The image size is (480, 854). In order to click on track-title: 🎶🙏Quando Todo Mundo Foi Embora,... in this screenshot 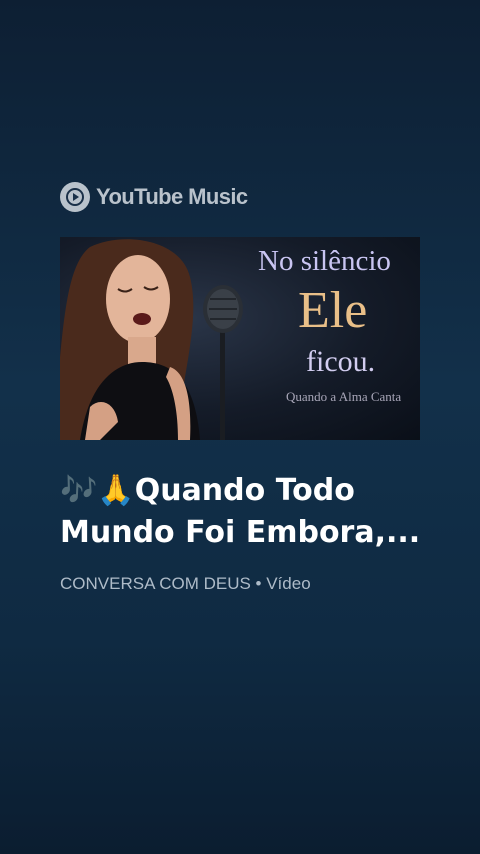, I will do `click(250, 512)`.